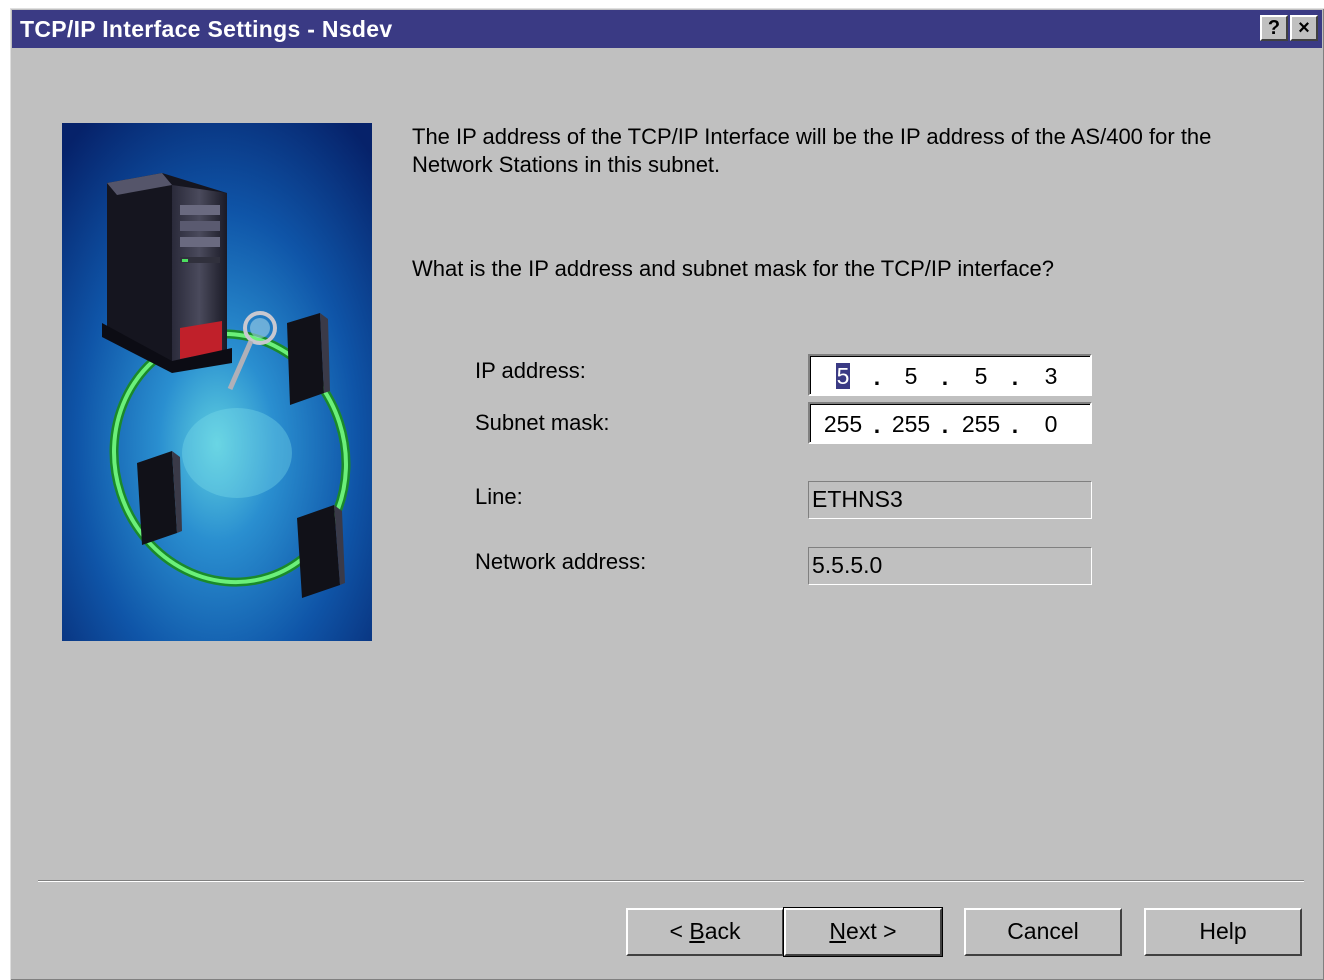 Image resolution: width=1324 pixels, height=980 pixels. I want to click on window-title: TCP/IP Interface Settings - Nsdev, so click(206, 29).